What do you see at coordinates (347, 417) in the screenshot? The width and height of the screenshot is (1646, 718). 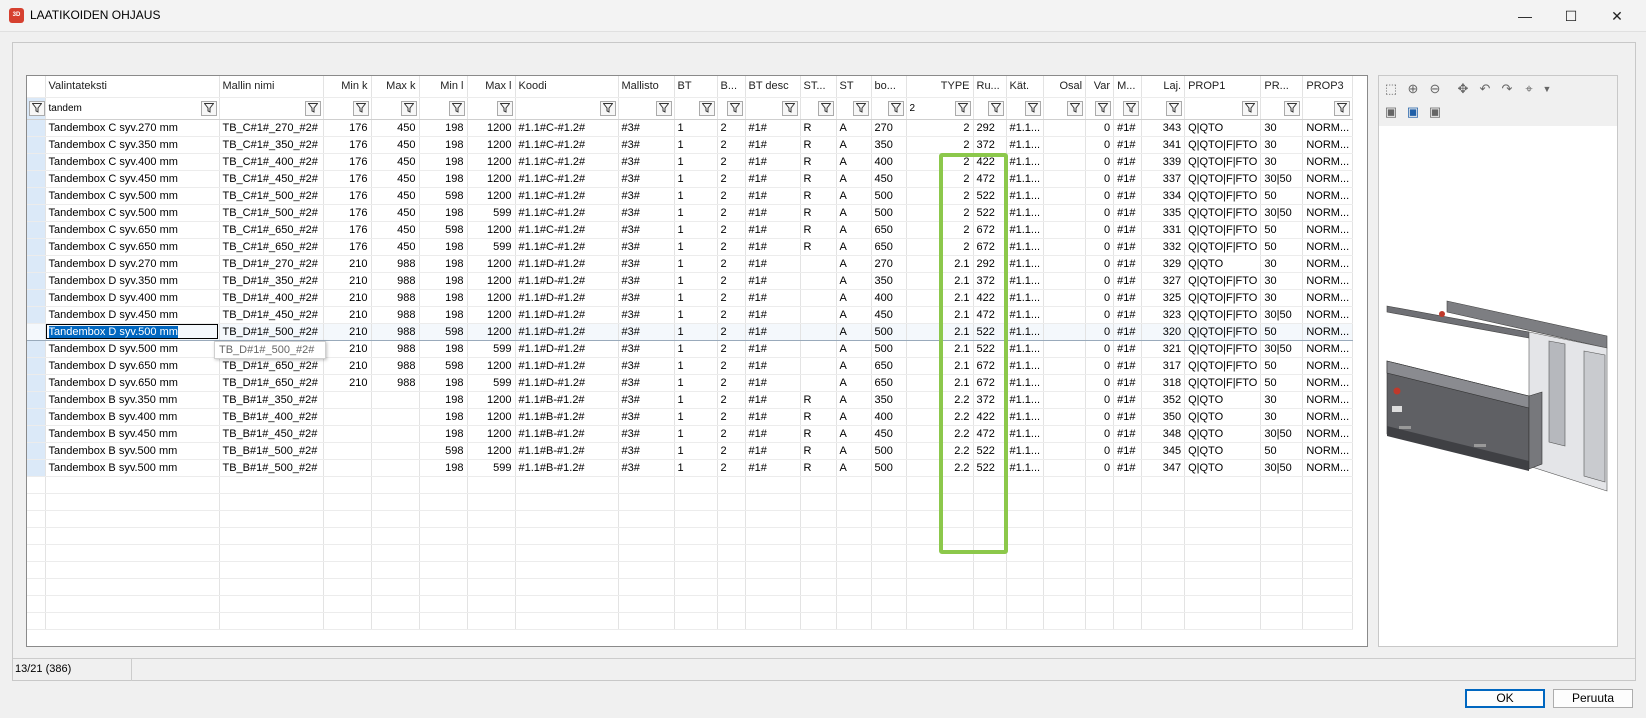 I see `cell-min_k` at bounding box center [347, 417].